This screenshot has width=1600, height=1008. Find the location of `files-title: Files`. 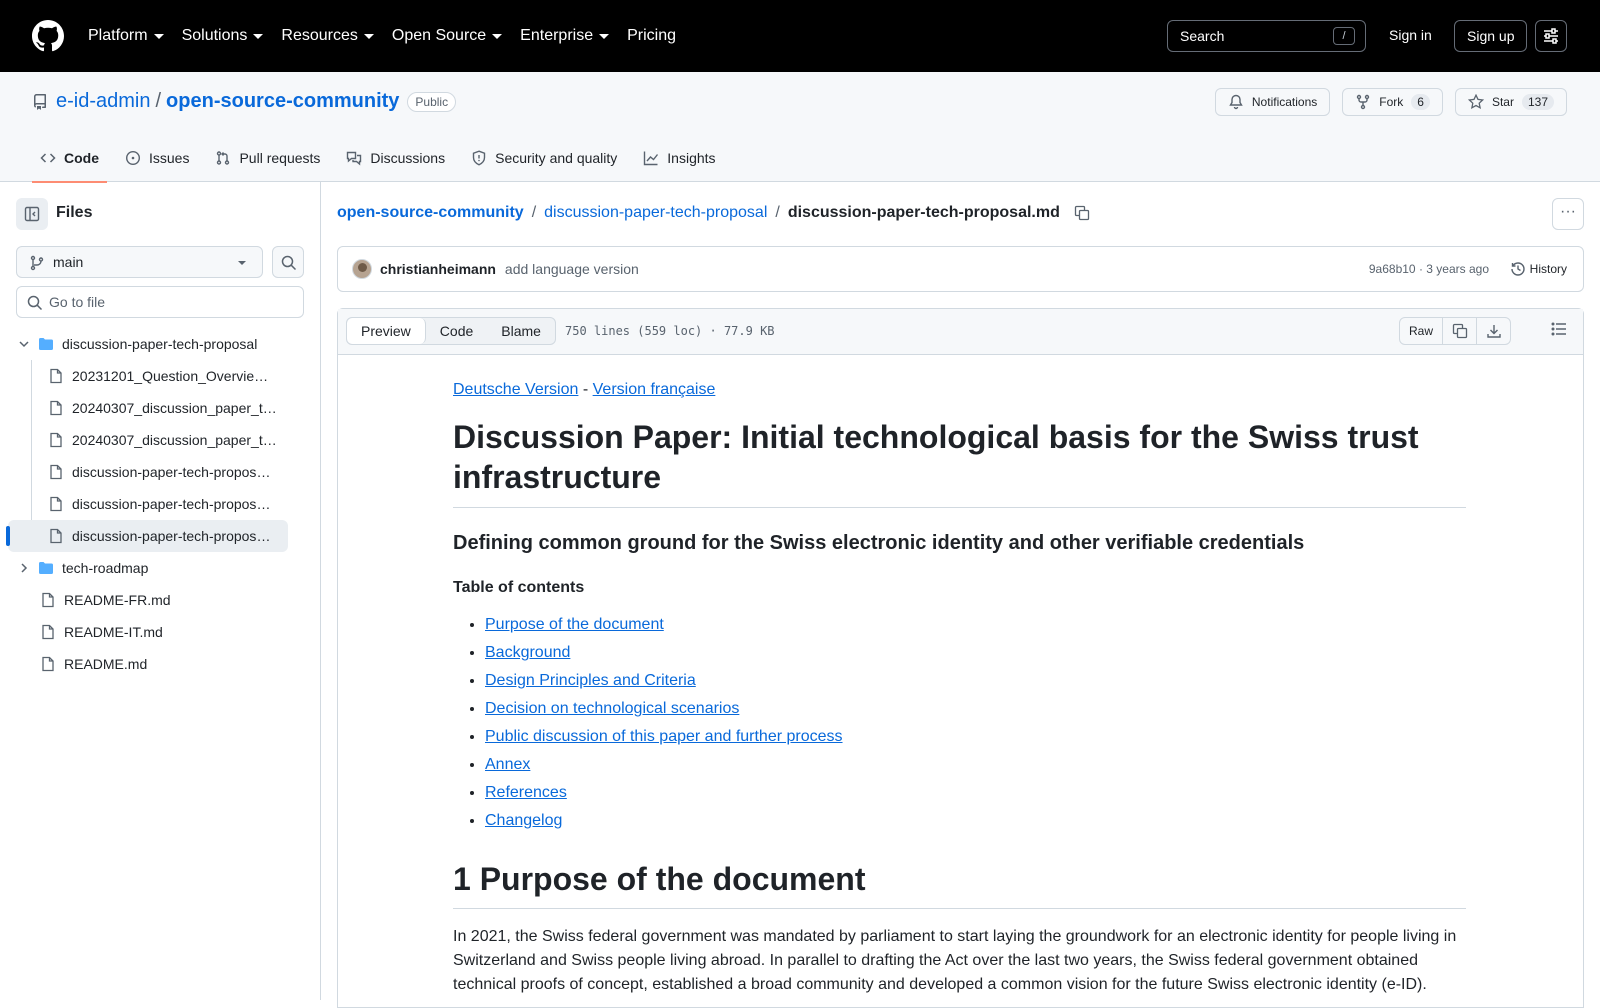

files-title: Files is located at coordinates (74, 212).